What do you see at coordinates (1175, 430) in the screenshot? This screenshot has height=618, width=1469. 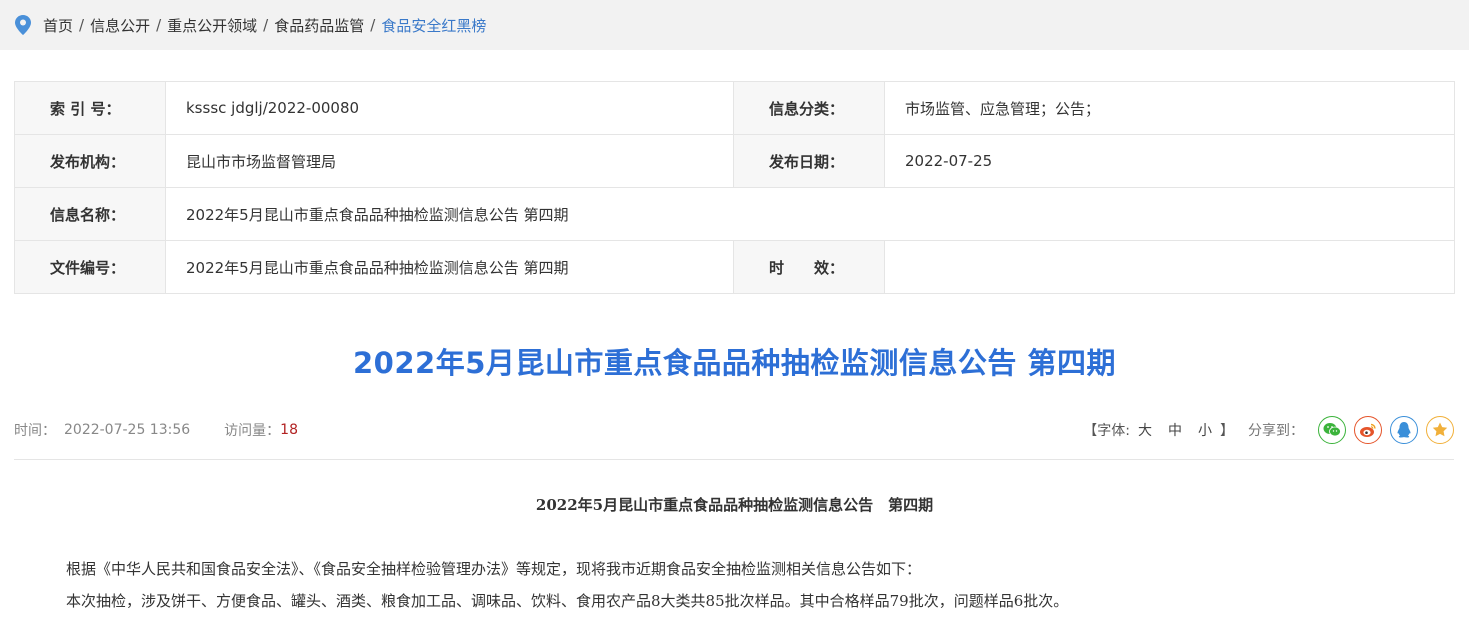 I see `font-medium-button: 中` at bounding box center [1175, 430].